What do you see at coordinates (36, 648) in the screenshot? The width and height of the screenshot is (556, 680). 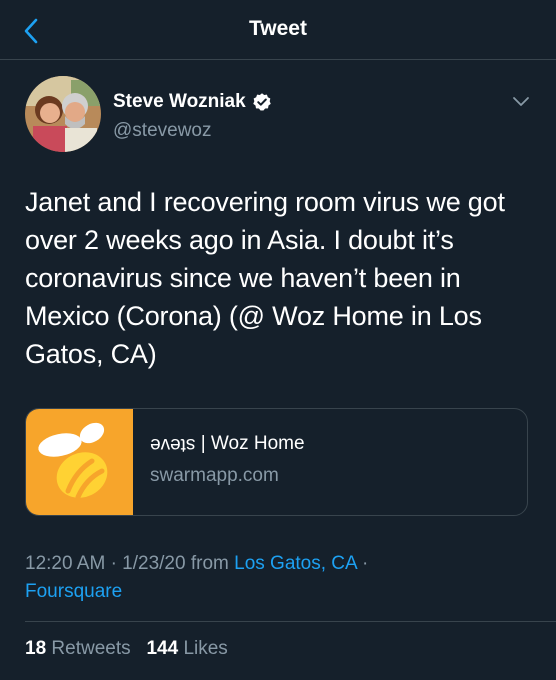 I see `retweets-count: 18` at bounding box center [36, 648].